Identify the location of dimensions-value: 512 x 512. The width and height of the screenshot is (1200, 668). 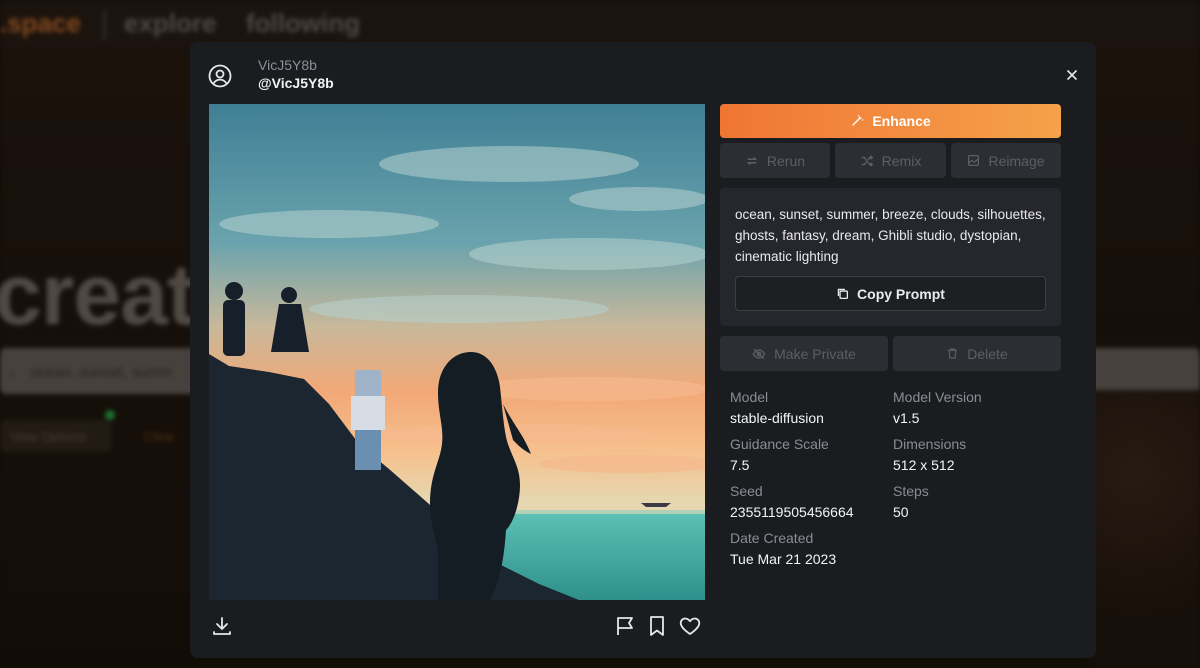
(924, 465).